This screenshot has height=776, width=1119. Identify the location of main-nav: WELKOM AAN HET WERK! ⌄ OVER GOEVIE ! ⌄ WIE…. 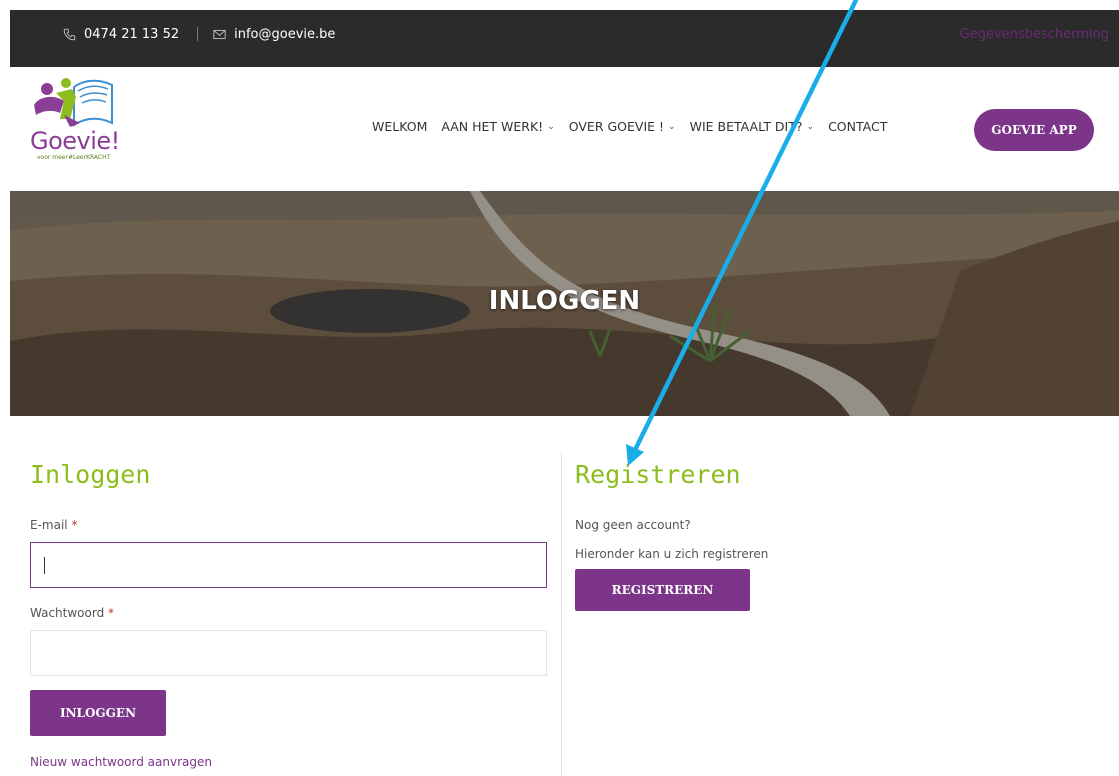
(636, 126).